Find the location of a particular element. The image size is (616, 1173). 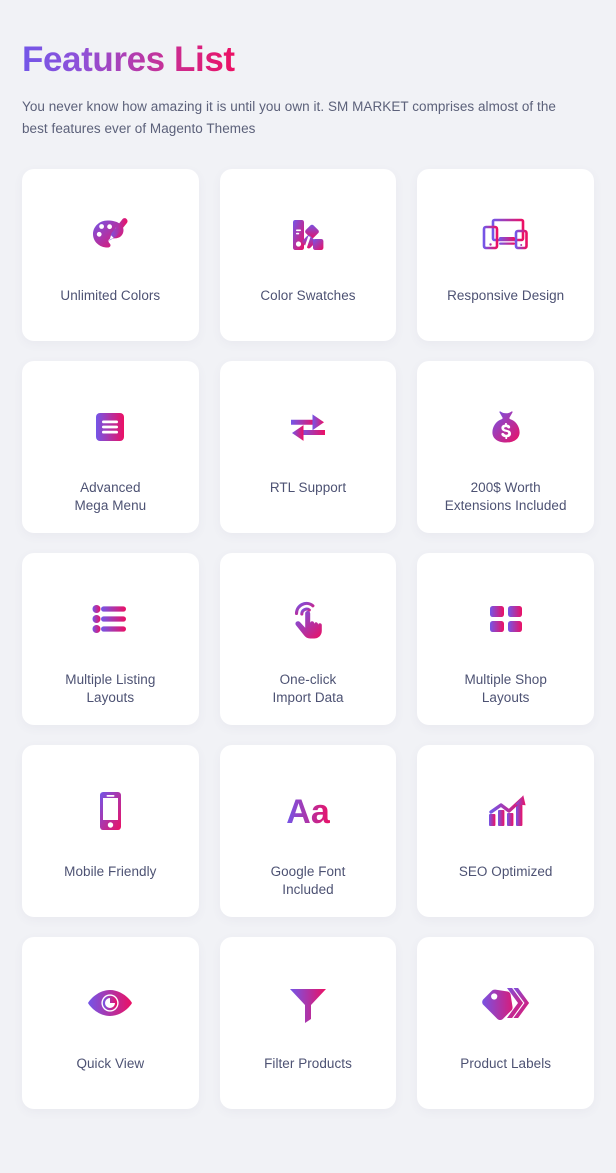

font-aa-icon: Aa is located at coordinates (308, 811).